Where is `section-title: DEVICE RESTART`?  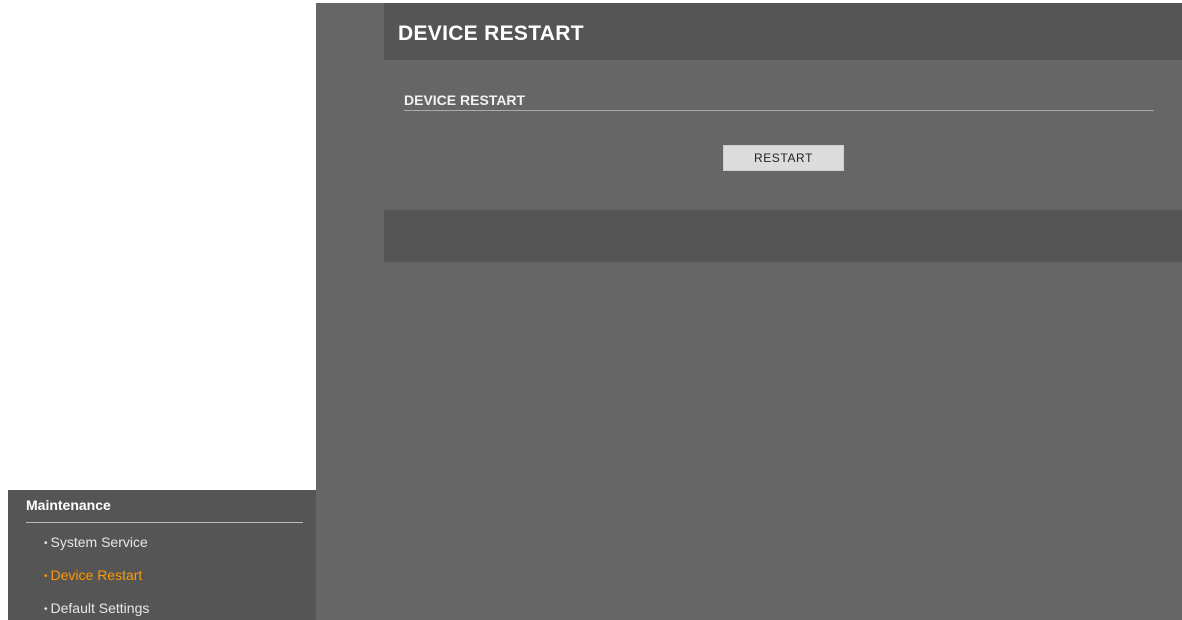
section-title: DEVICE RESTART is located at coordinates (465, 100).